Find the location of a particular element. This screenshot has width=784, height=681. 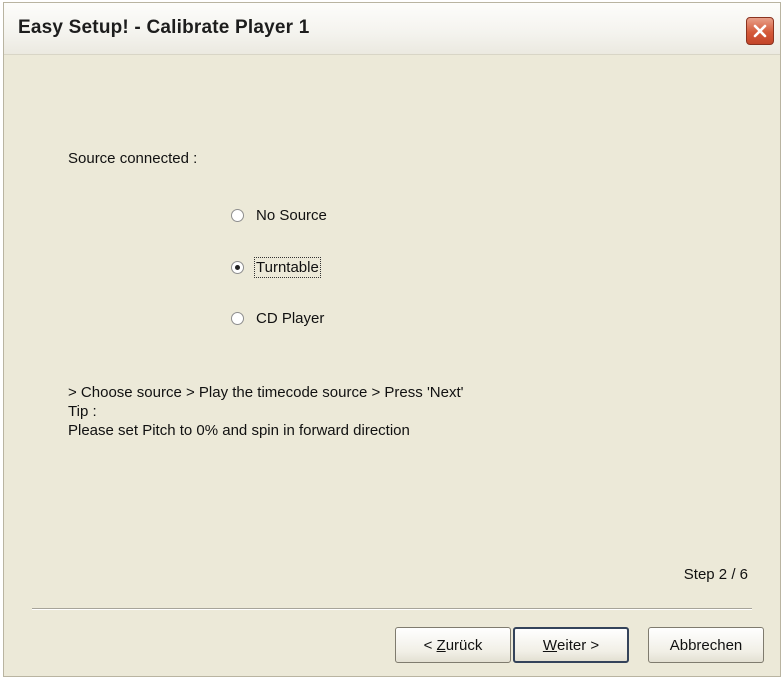

radio-cd-player: CD Player is located at coordinates (277, 318).